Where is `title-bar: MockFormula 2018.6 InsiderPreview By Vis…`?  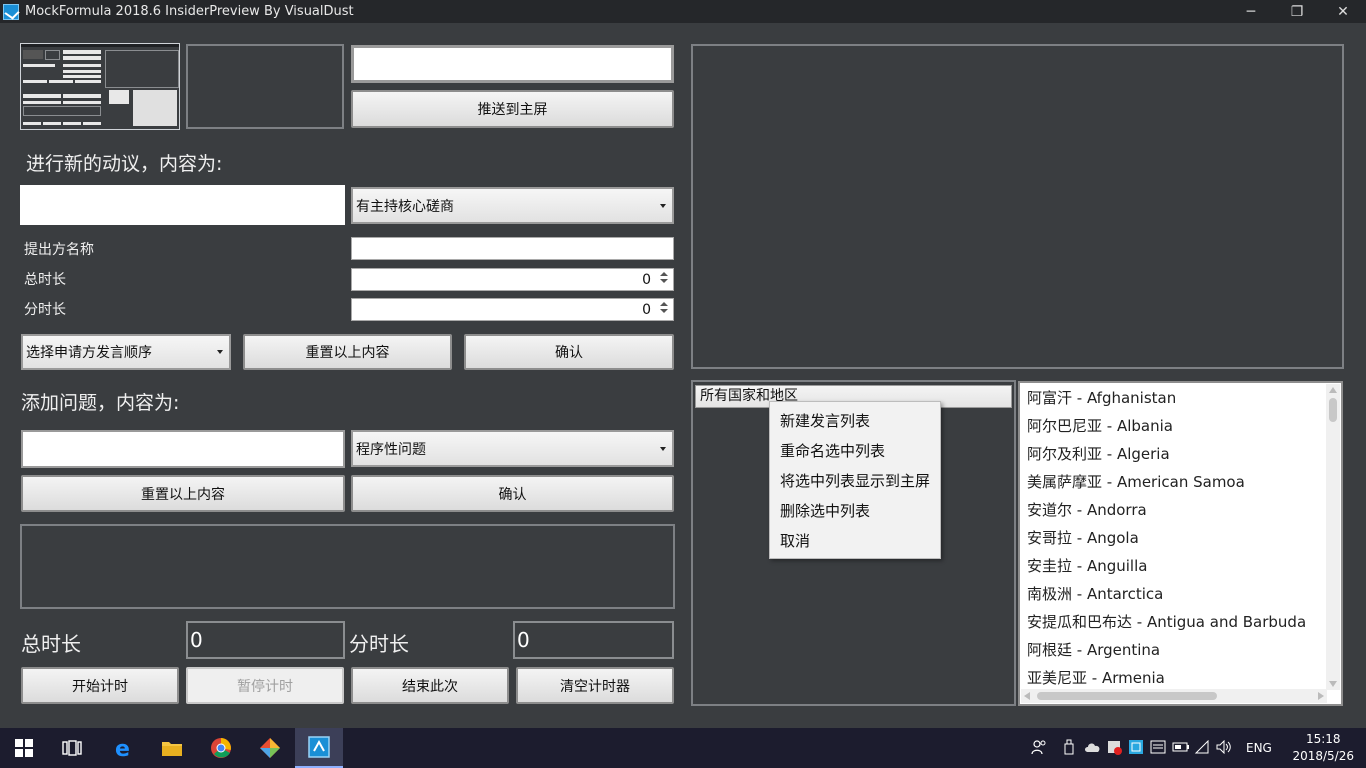 title-bar: MockFormula 2018.6 InsiderPreview By Vis… is located at coordinates (683, 11).